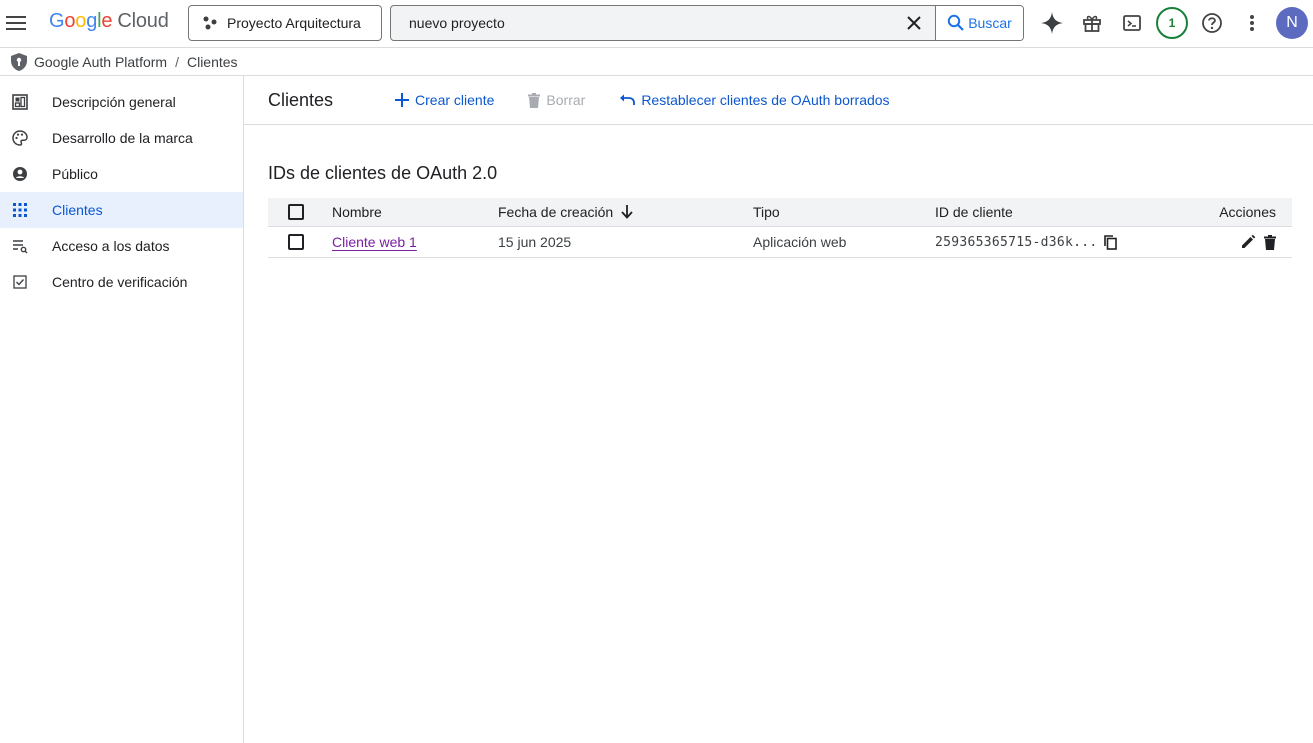 The height and width of the screenshot is (743, 1313). What do you see at coordinates (556, 212) in the screenshot?
I see `column-header-date-label: Fecha de creación` at bounding box center [556, 212].